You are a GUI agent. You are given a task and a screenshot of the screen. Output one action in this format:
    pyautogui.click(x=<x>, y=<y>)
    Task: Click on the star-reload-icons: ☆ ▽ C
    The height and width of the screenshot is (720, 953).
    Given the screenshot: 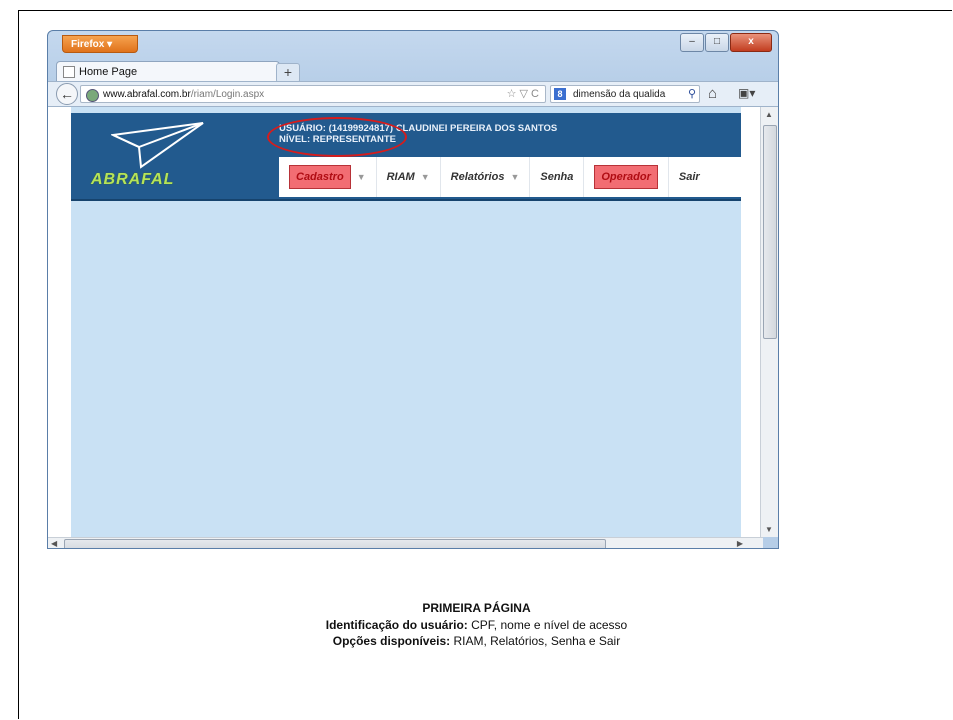 What is the action you would take?
    pyautogui.click(x=523, y=94)
    